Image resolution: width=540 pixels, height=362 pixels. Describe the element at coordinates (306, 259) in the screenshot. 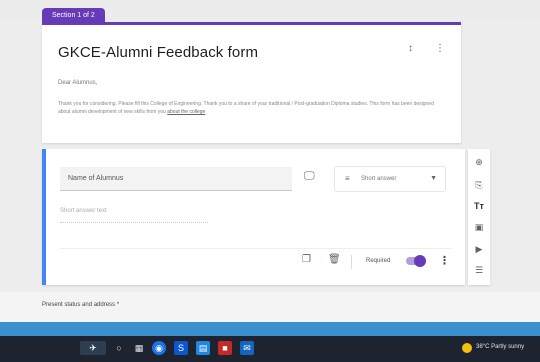

I see `copy-icon: ❐` at that location.